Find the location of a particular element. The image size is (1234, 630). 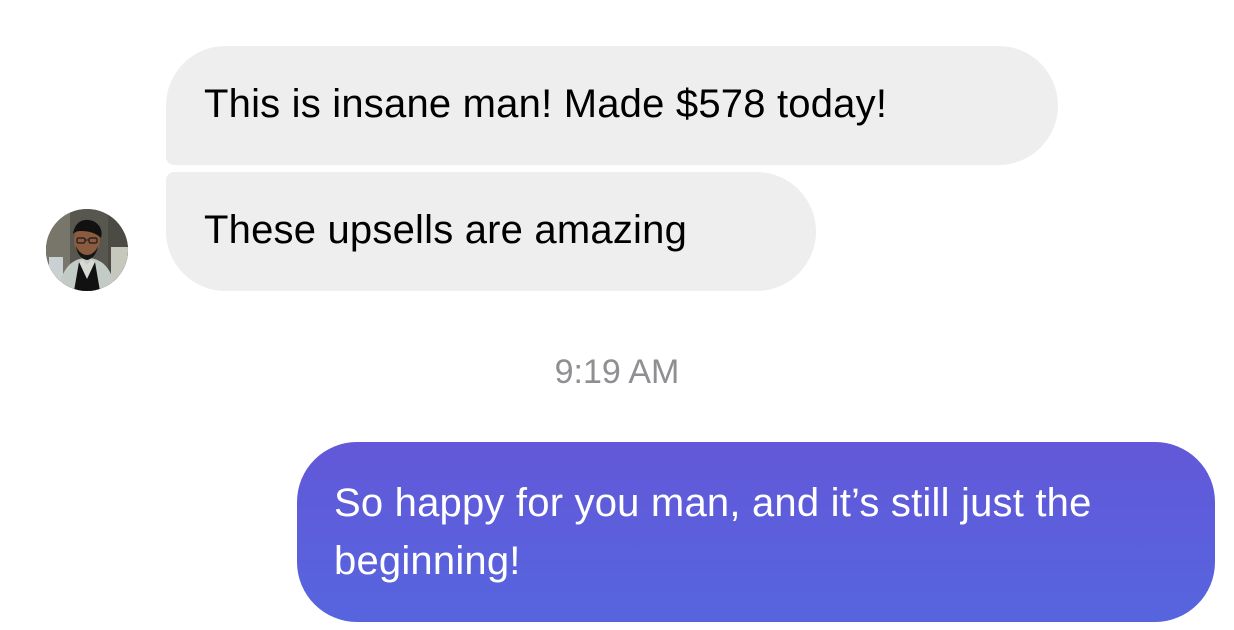

message-timestamp: 9:19 AM is located at coordinates (617, 372).